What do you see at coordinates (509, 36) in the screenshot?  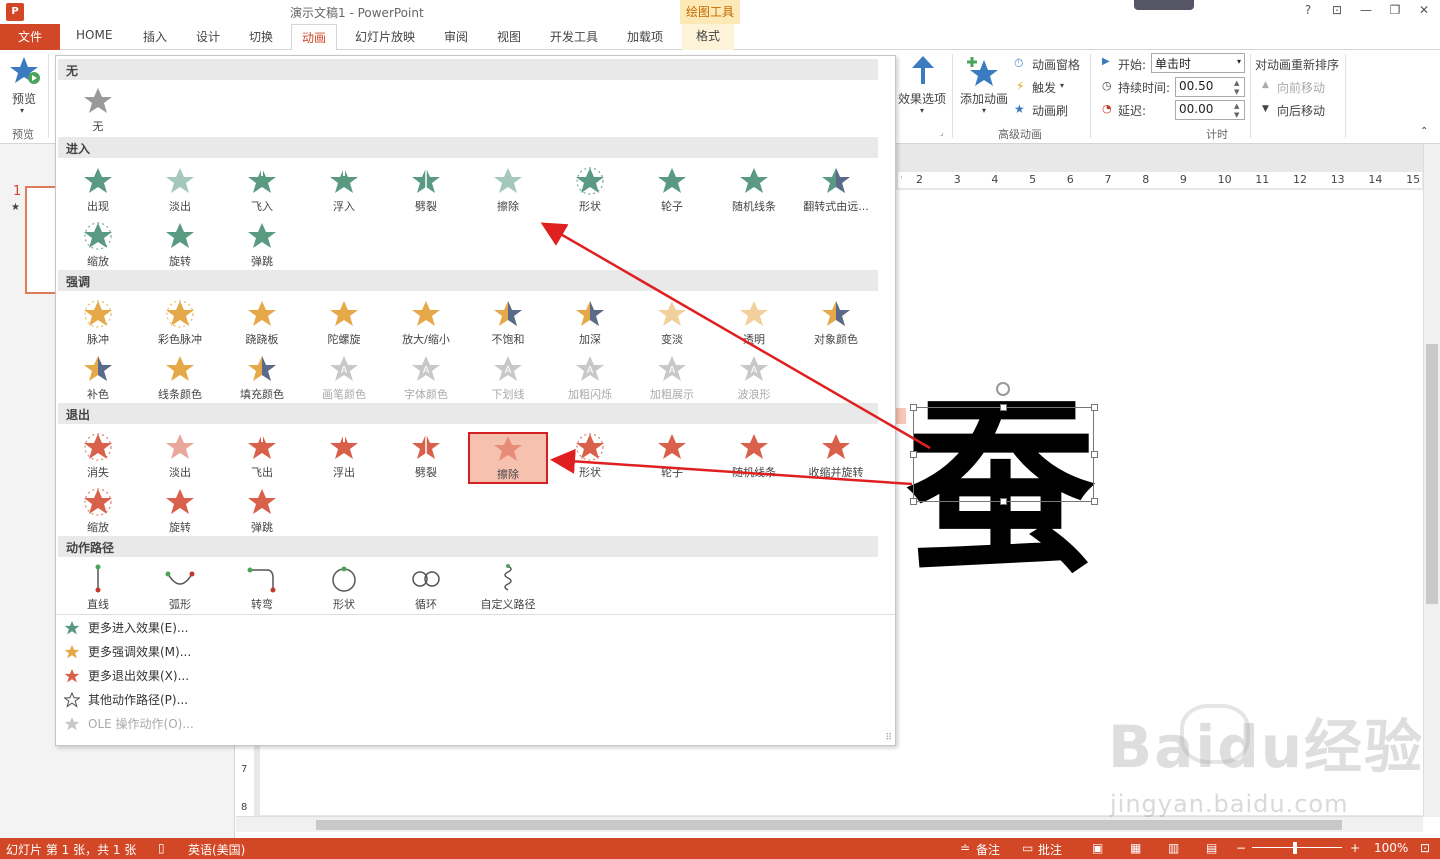 I see `tab-view: 视图` at bounding box center [509, 36].